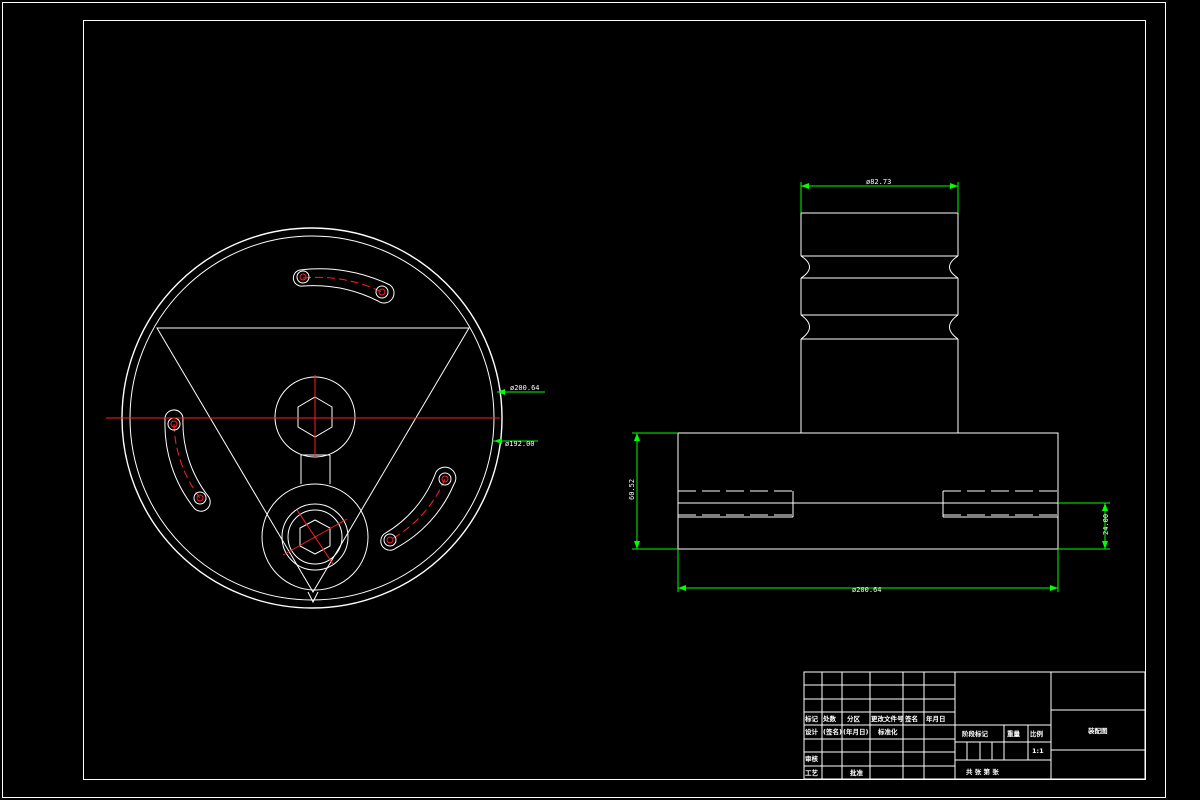 The image size is (1200, 800). I want to click on centerline-hub-diag-b, so click(315, 537).